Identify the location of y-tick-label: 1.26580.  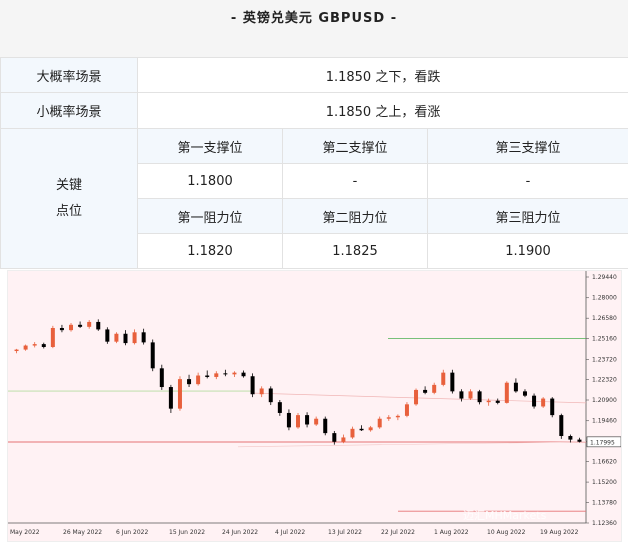
(604, 318).